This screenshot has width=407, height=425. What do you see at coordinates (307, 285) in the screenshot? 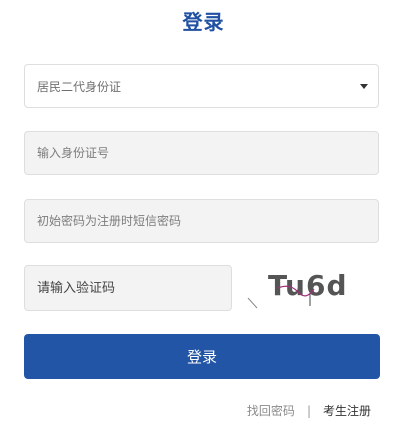
I see `captcha-text: Tu6d` at bounding box center [307, 285].